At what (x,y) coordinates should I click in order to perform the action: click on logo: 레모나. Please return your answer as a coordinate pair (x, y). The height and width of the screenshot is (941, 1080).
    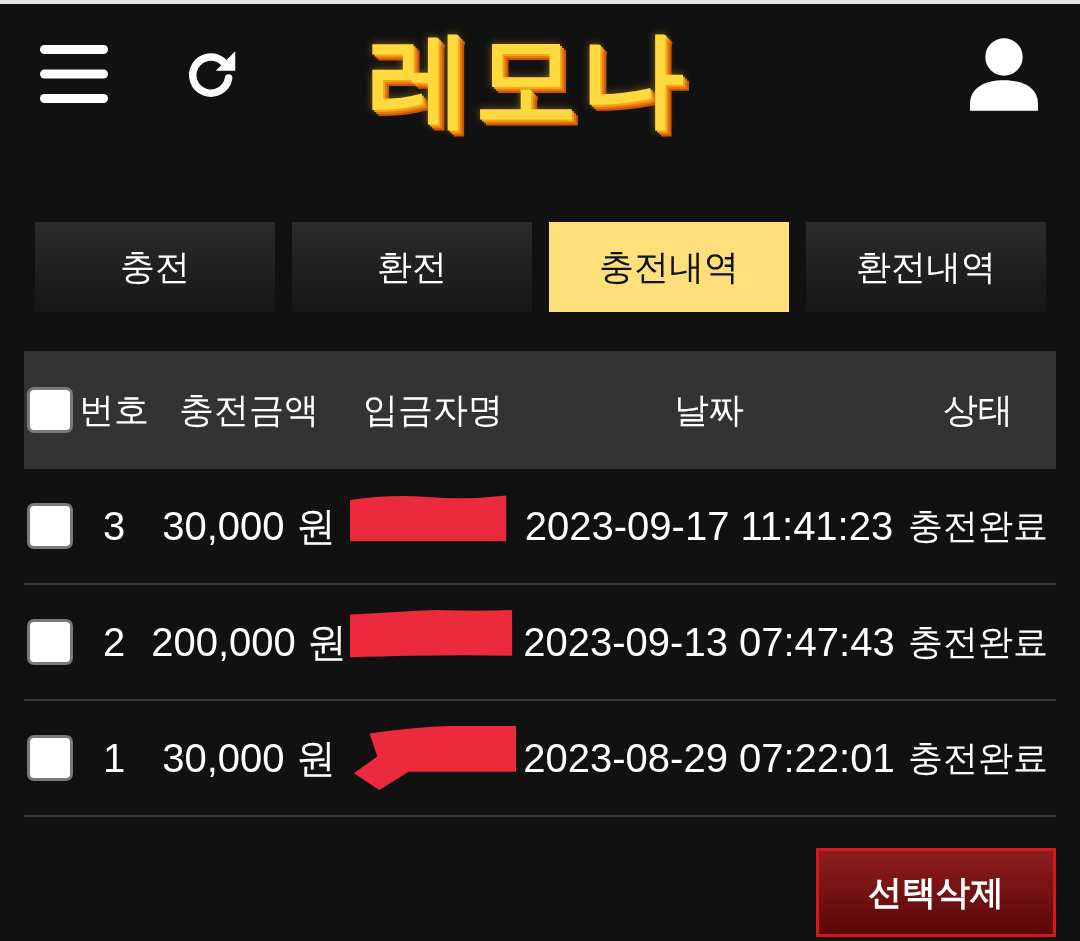
    Looking at the image, I should click on (527, 74).